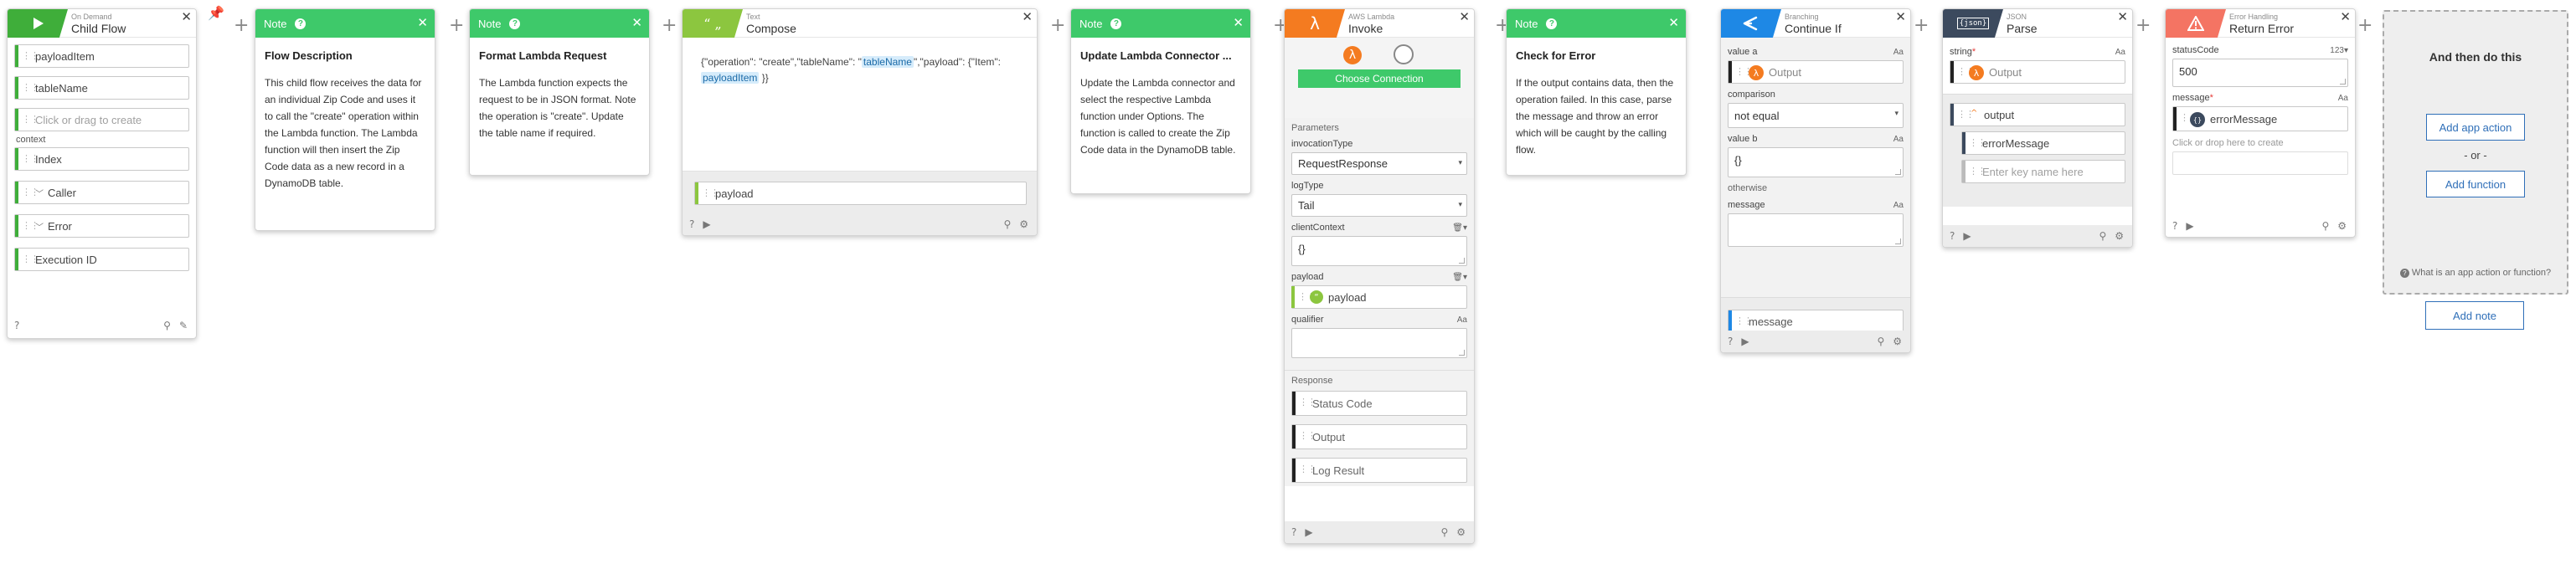 This screenshot has width=2576, height=569. I want to click on what-is-app-action-link: ? What is an app action or function?, so click(2475, 273).